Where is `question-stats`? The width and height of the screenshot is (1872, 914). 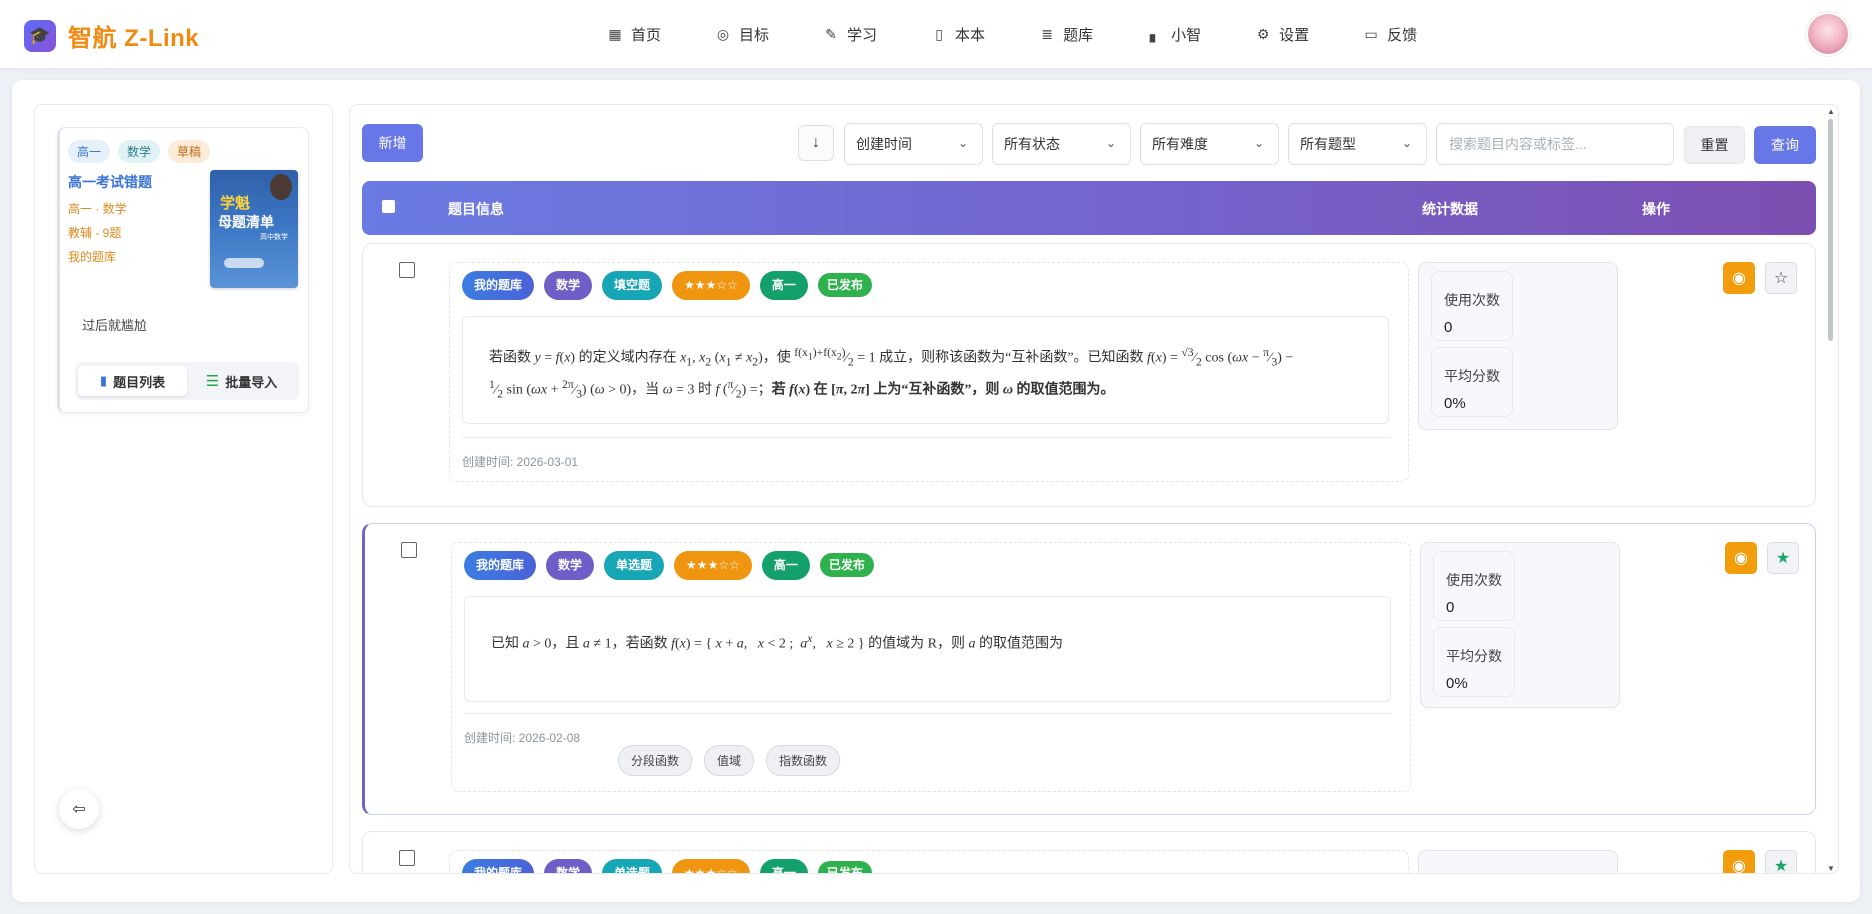
question-stats is located at coordinates (1518, 861).